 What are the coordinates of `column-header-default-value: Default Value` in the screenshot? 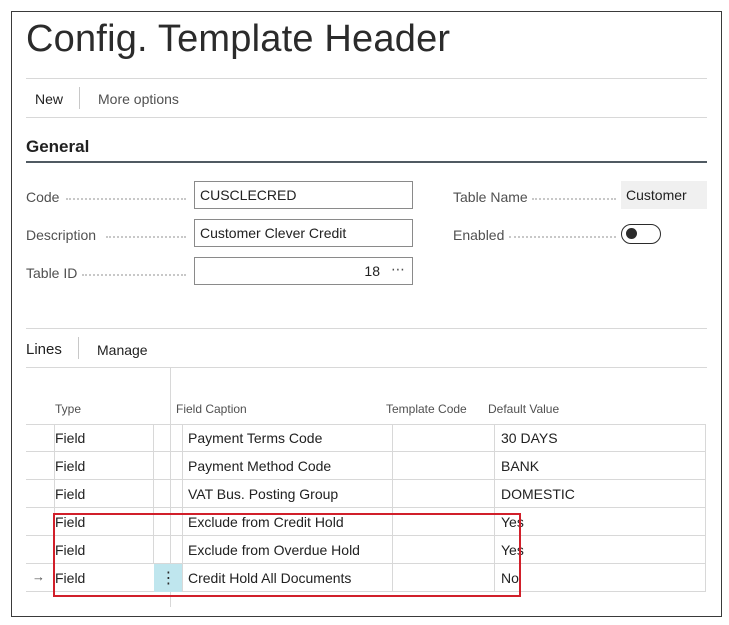 It's located at (523, 409).